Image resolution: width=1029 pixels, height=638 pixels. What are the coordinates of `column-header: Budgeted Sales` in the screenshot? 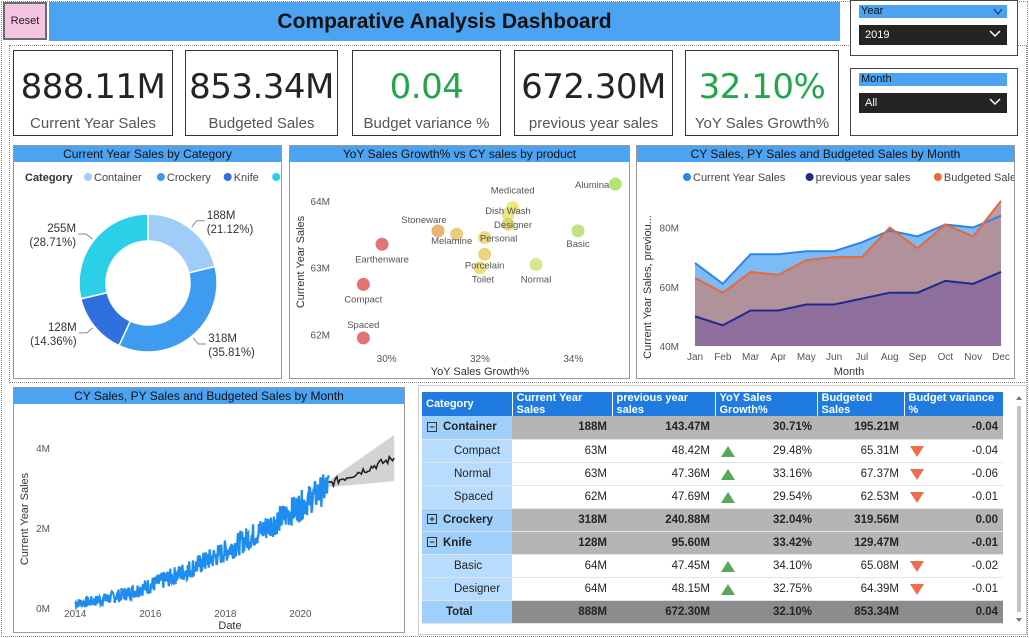 It's located at (861, 404).